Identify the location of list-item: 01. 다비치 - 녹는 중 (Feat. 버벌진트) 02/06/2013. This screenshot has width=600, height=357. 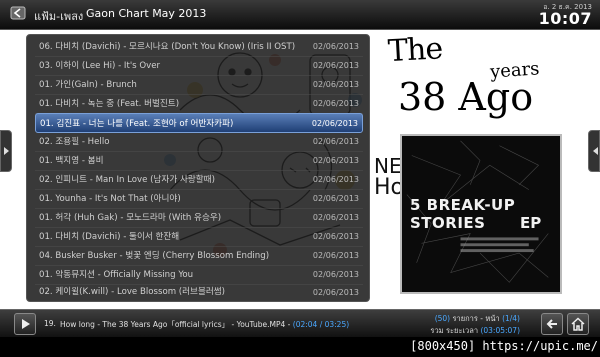
(199, 104).